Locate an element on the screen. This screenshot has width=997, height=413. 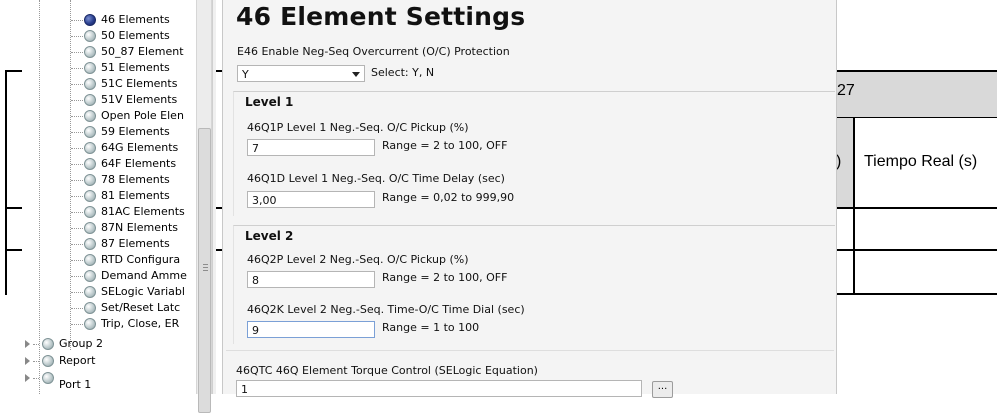
q1d-input: 3,00 is located at coordinates (311, 199).